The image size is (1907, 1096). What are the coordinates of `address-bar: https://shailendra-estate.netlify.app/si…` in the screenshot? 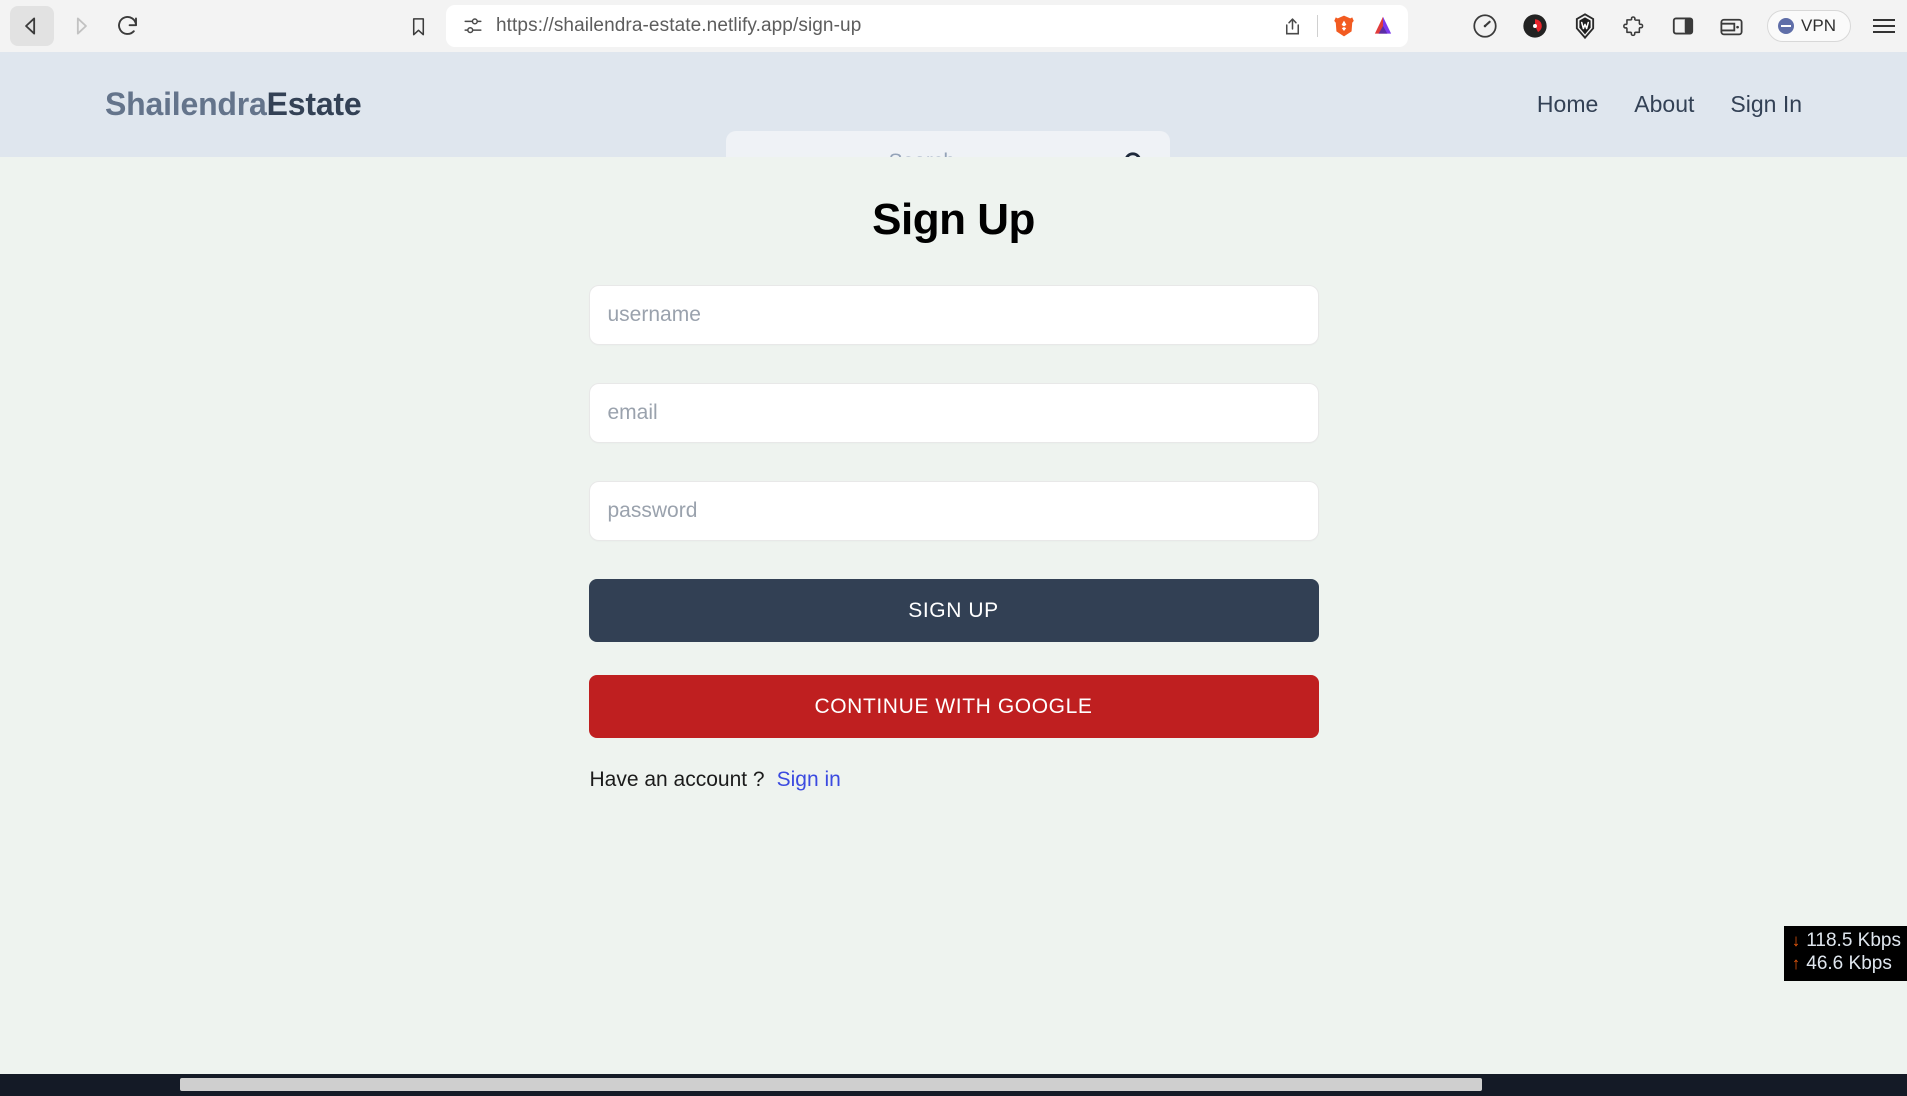 It's located at (927, 26).